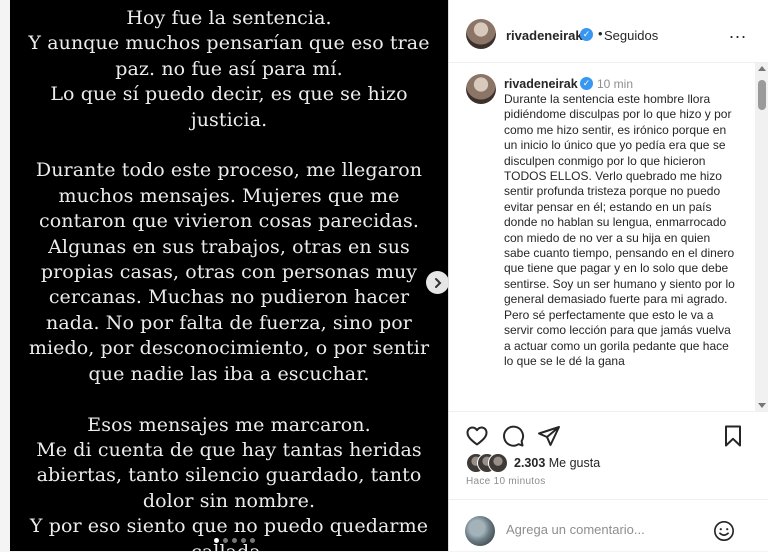  I want to click on scroll-down-icon, so click(762, 405).